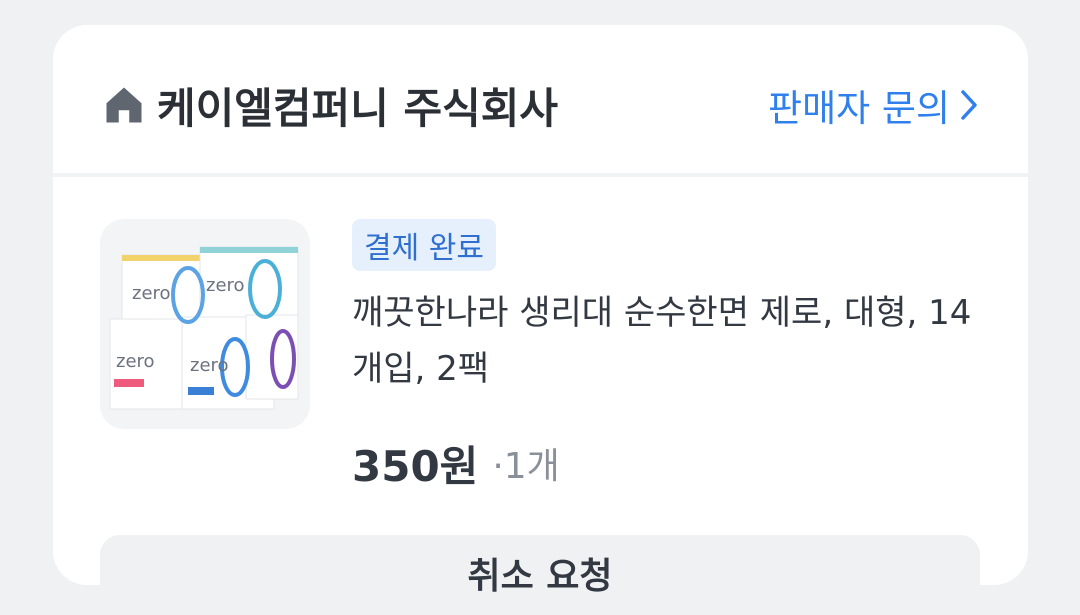  I want to click on header-divider, so click(540, 175).